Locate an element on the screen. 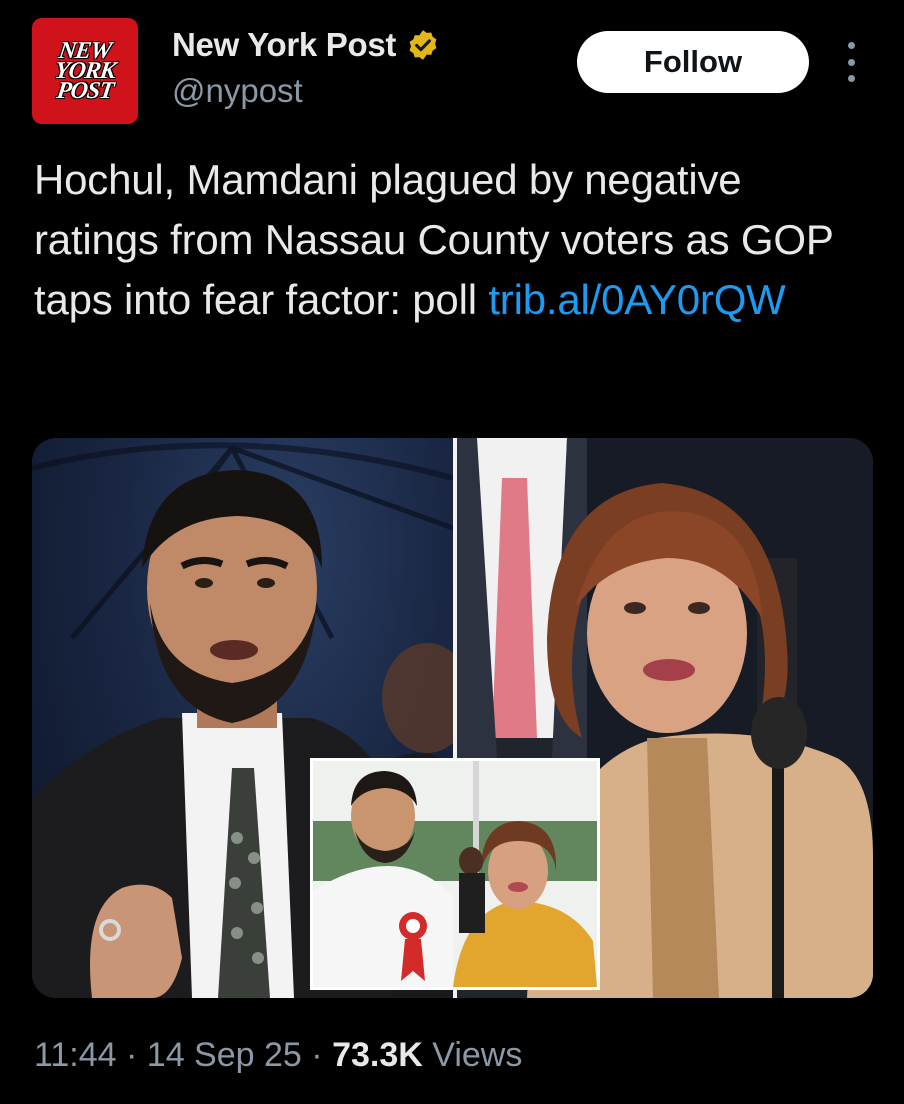  name-row: New York Post is located at coordinates (306, 45).